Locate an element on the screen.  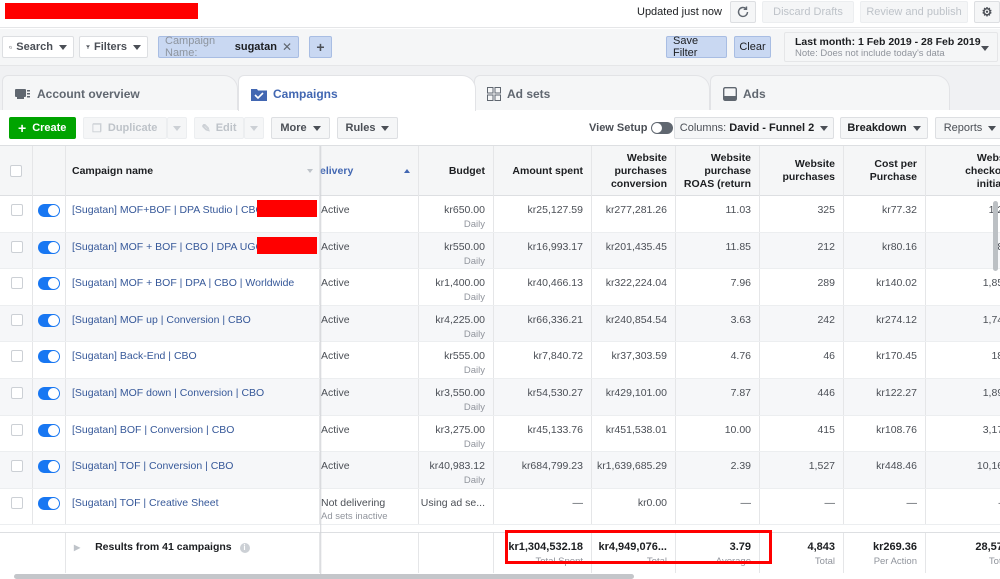
view-setup-toggle: View Setup is located at coordinates (631, 128).